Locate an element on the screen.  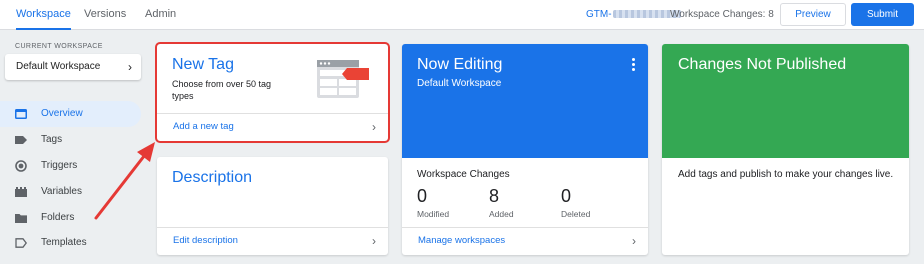
add-new-tag-label: Add a new tag is located at coordinates (203, 126).